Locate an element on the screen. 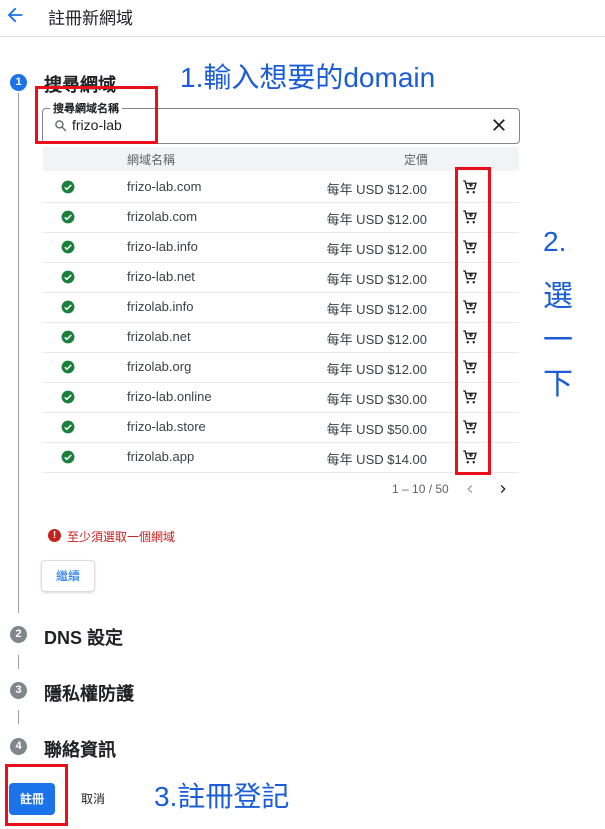 The image size is (605, 829). error-message: 至少須選取一個網域 is located at coordinates (121, 537).